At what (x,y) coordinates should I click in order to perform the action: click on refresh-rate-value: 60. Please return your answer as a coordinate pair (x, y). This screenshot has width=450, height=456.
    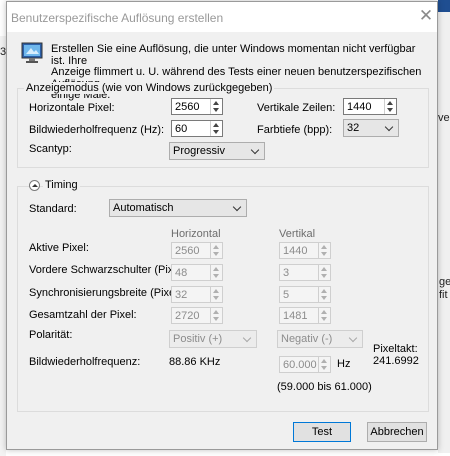
    Looking at the image, I should click on (181, 129).